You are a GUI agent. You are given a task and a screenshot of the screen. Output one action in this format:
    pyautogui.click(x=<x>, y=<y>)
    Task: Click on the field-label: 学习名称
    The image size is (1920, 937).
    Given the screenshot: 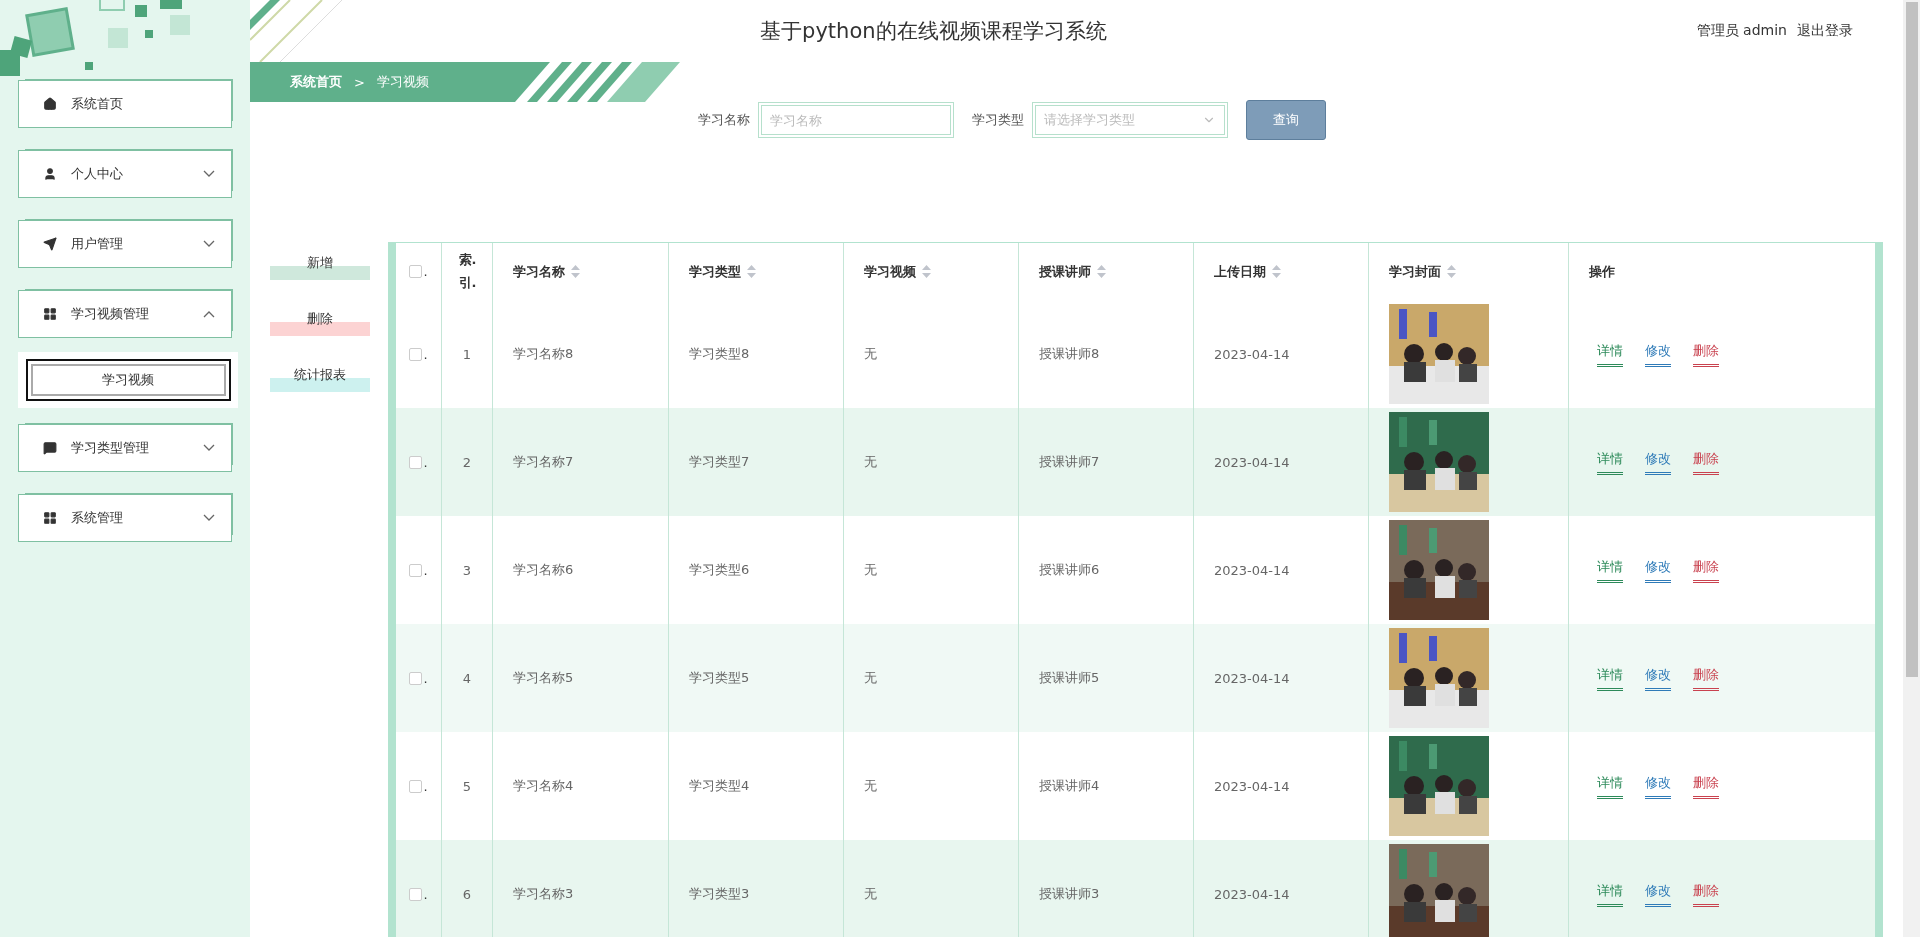 What is the action you would take?
    pyautogui.click(x=723, y=120)
    